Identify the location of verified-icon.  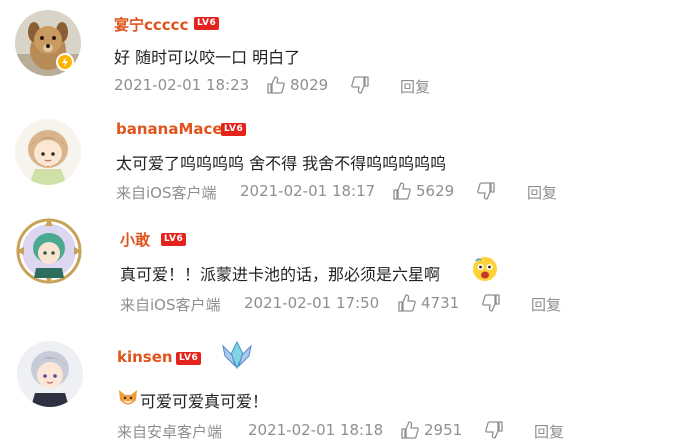
(65, 62).